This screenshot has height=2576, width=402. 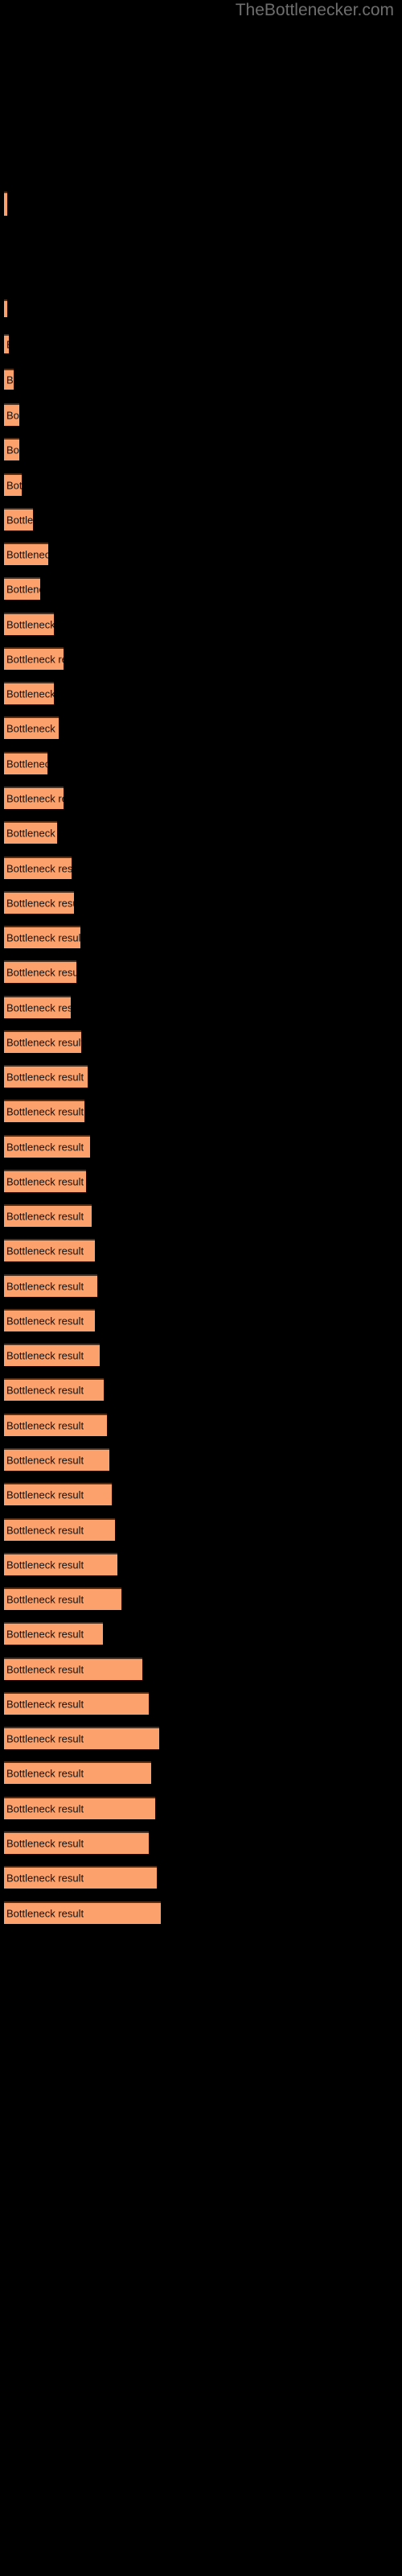 I want to click on bar-22: Bottleneck result, so click(x=37, y=1007).